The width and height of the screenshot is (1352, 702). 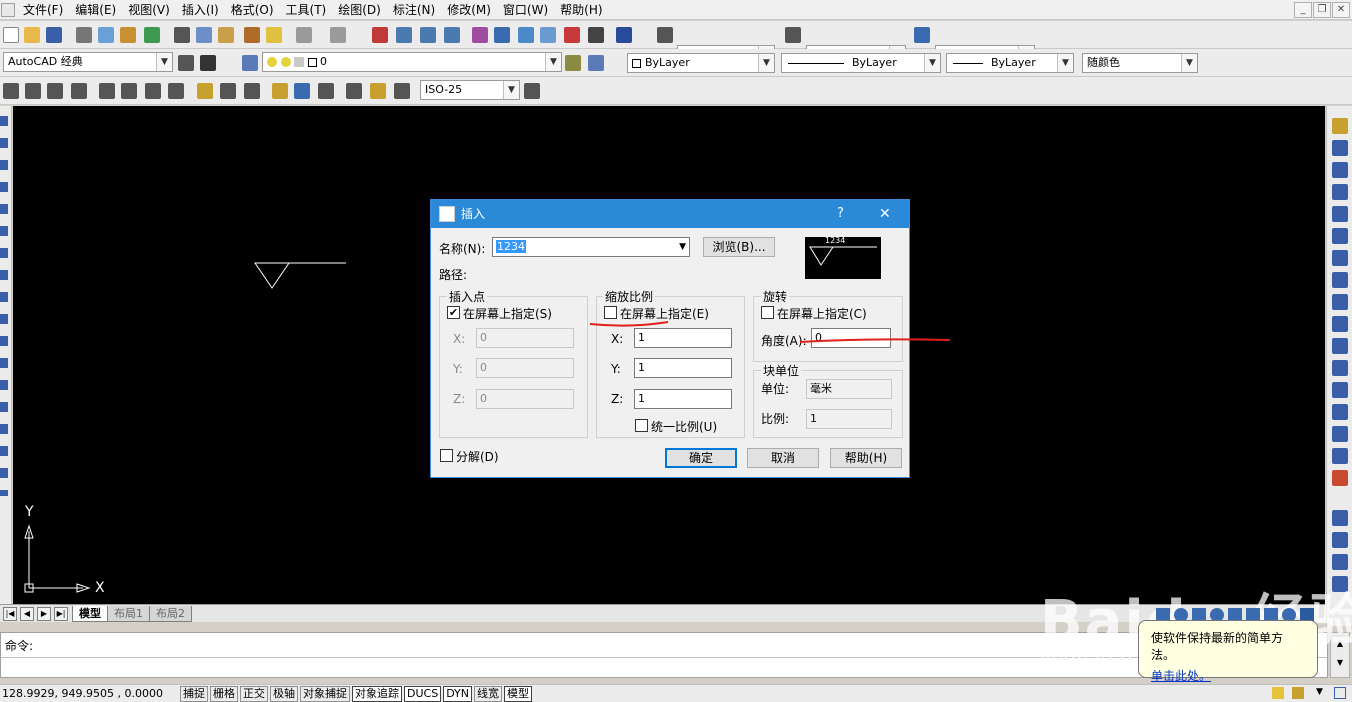 I want to click on print-preview-icon, so click(x=106, y=35).